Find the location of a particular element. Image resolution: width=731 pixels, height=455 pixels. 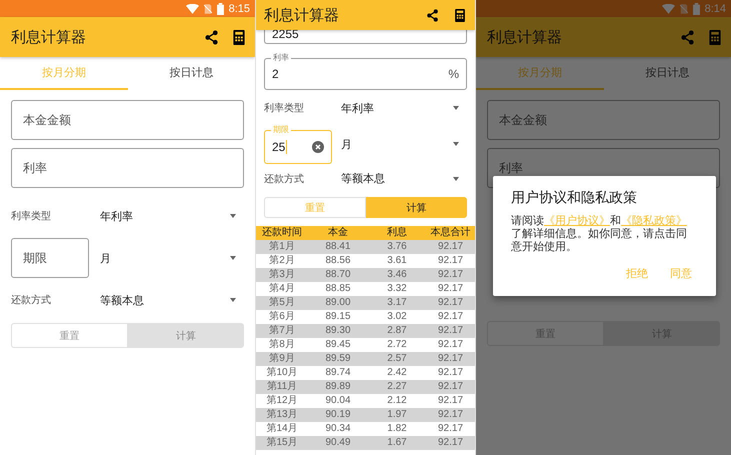

table-cell-text: 89.15 is located at coordinates (338, 317).